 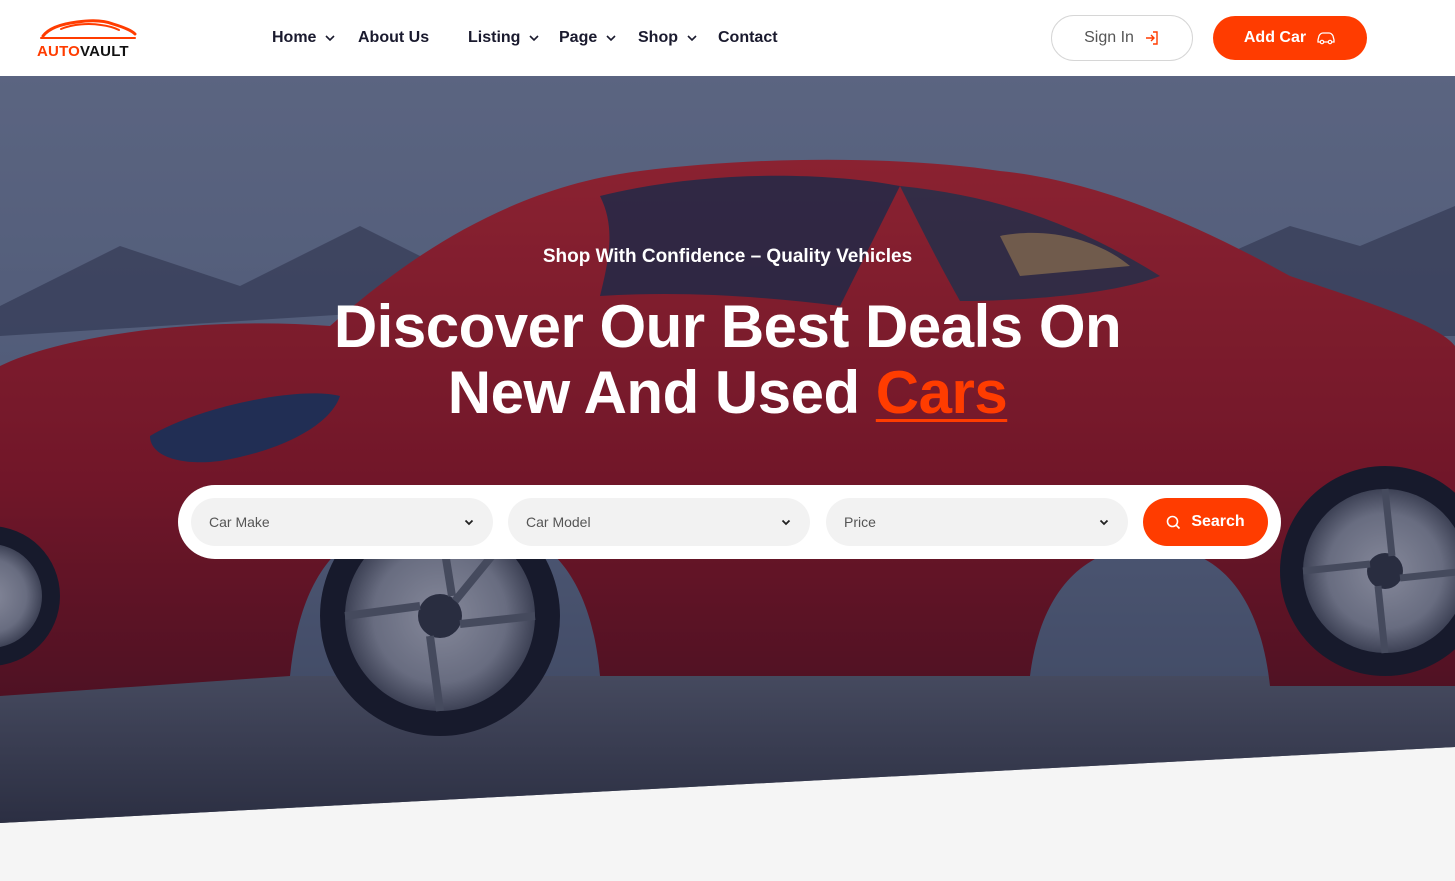 I want to click on search-button-label: Search, so click(x=1218, y=521).